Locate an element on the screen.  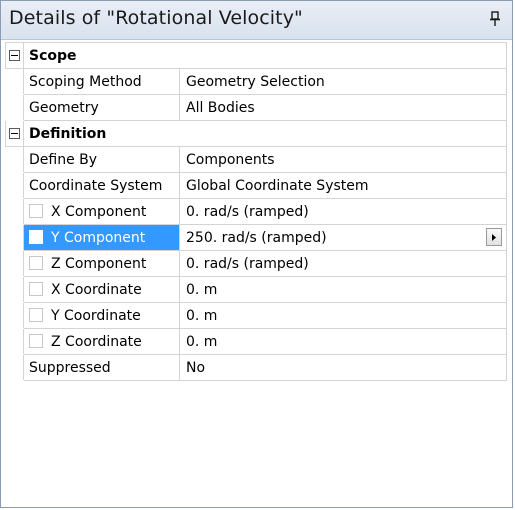
property-label: Z Coordinate is located at coordinates (96, 341).